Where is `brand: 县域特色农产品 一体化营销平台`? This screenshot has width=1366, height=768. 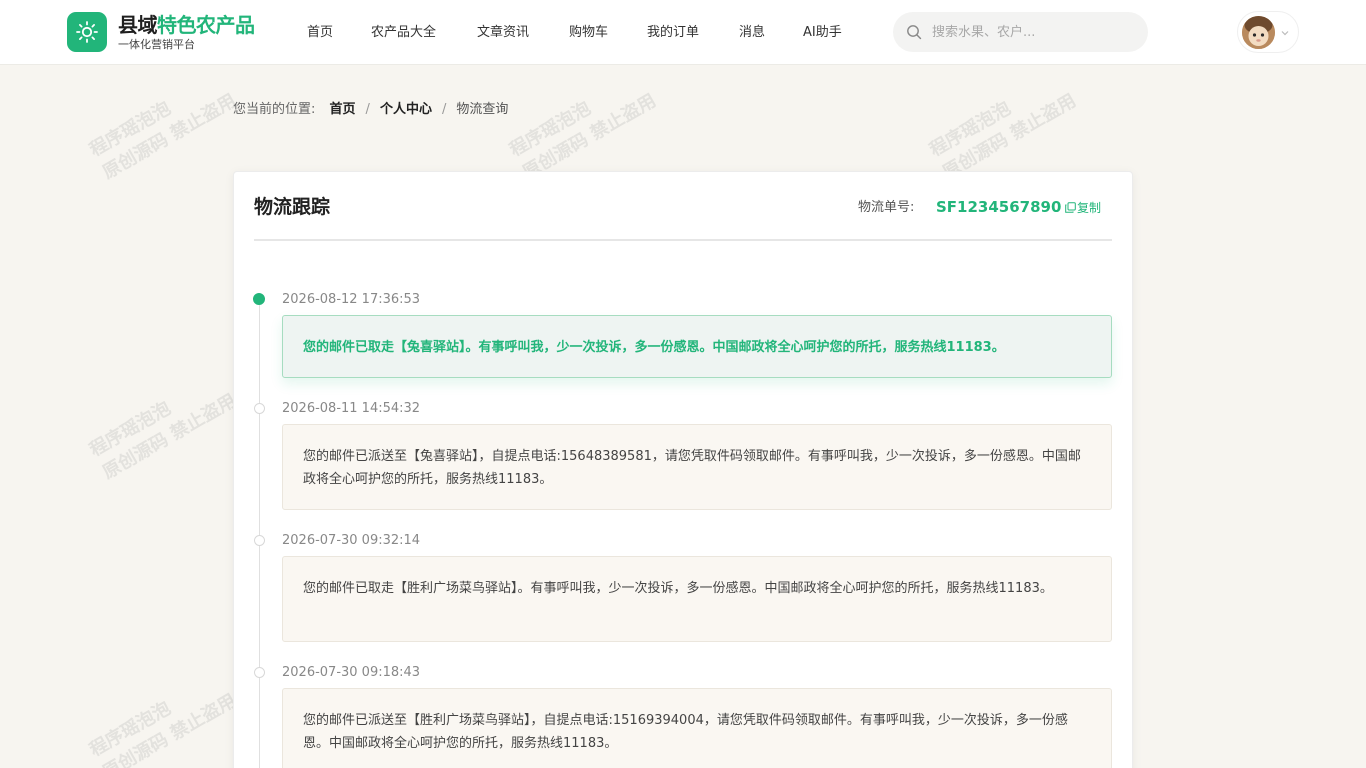 brand: 县域特色农产品 一体化营销平台 is located at coordinates (186, 32).